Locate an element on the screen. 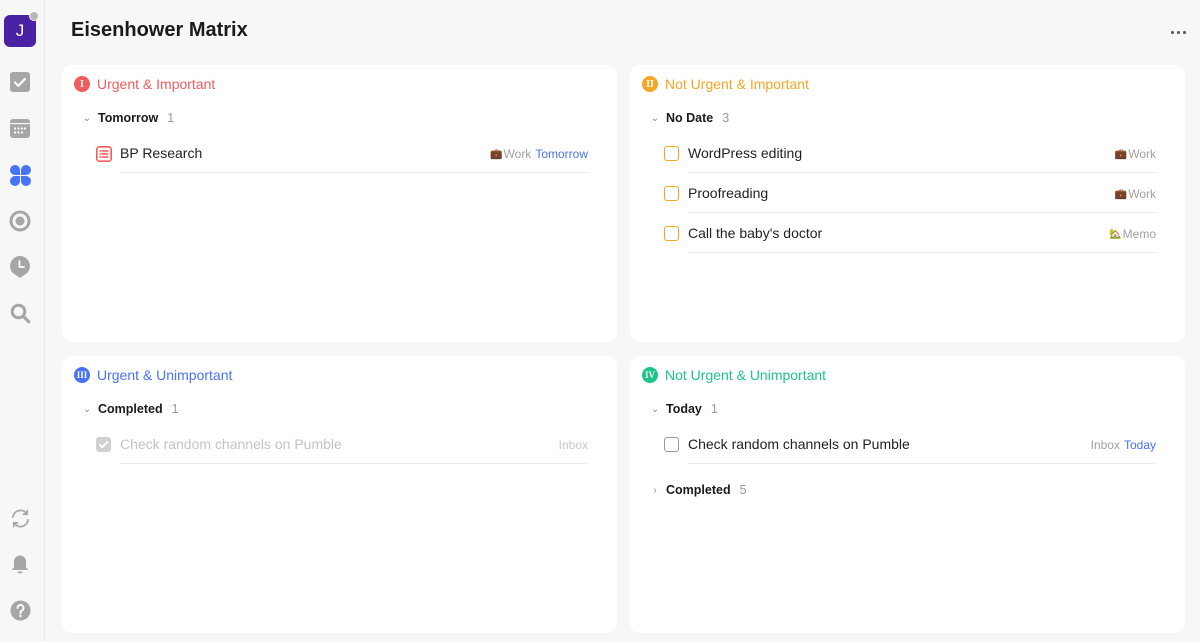  sync-icon is located at coordinates (20, 518).